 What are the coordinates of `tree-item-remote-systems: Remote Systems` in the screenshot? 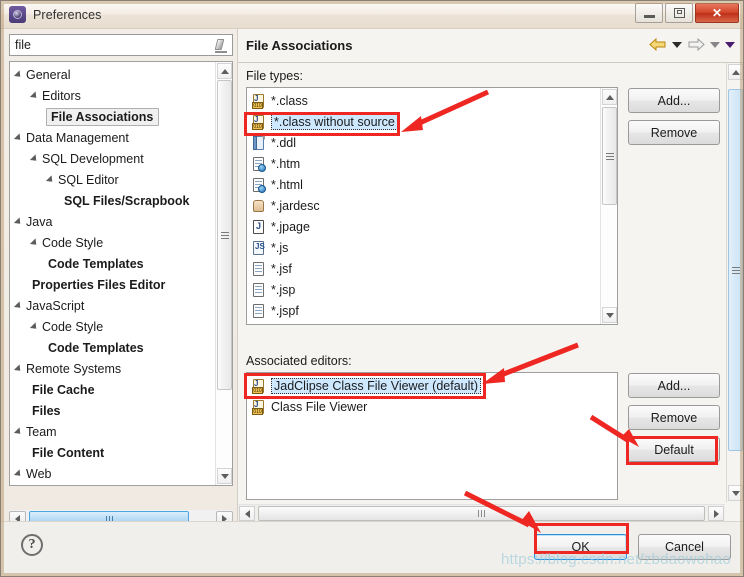 It's located at (112, 368).